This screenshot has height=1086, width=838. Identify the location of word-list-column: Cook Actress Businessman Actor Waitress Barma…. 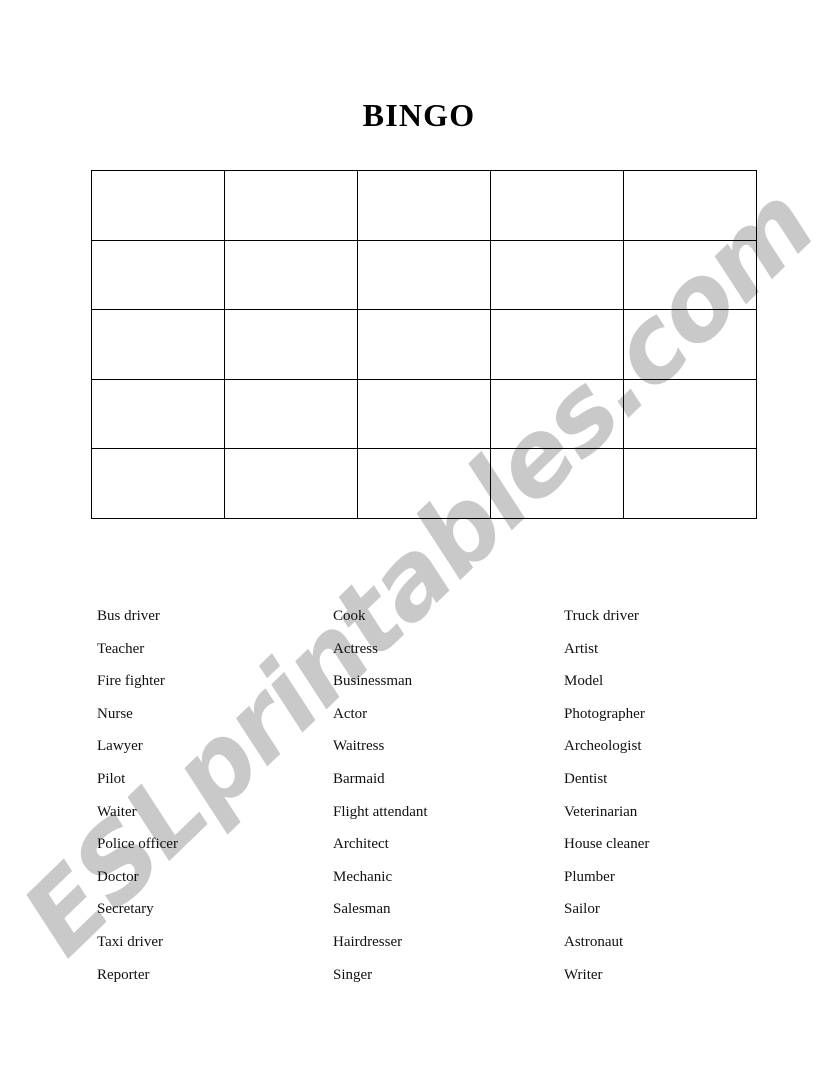
(380, 795).